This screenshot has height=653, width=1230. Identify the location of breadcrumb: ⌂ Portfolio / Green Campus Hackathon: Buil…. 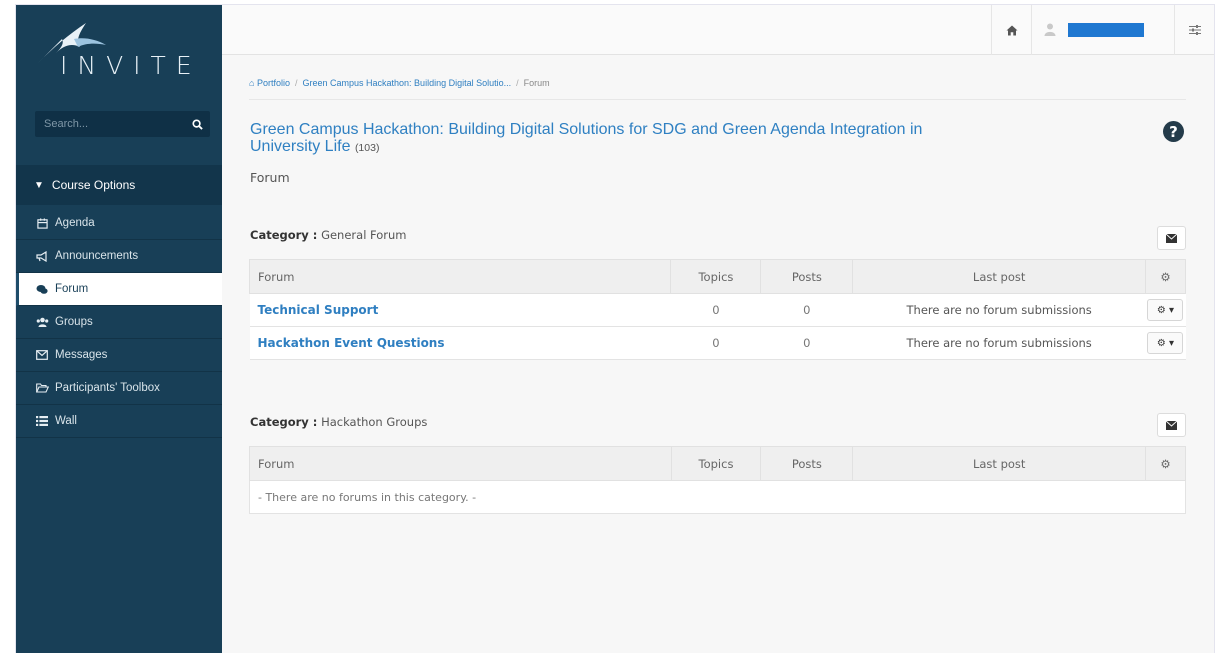
(399, 83).